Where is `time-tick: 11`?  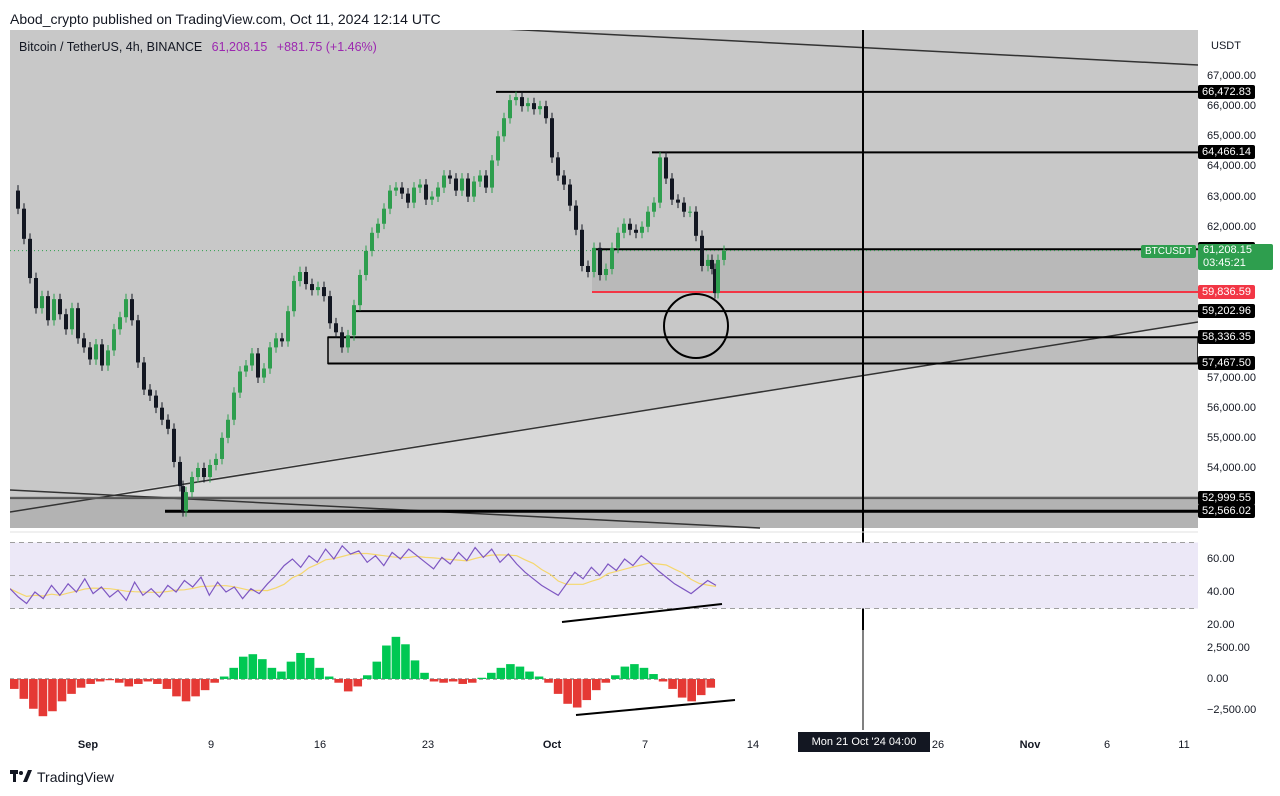 time-tick: 11 is located at coordinates (1184, 745).